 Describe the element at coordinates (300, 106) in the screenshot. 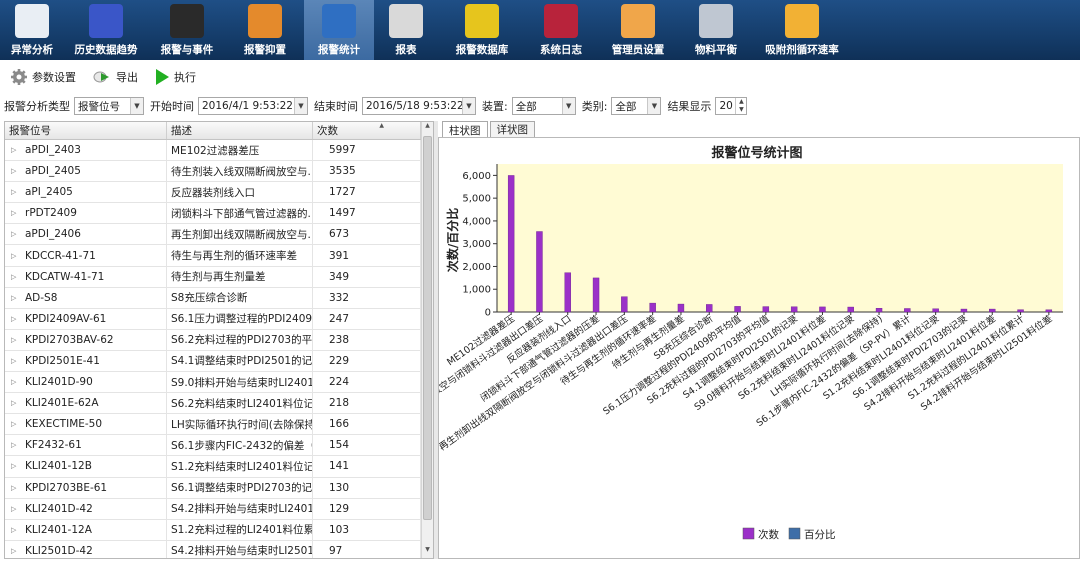

I see `chevron-down-icon: ▼` at that location.